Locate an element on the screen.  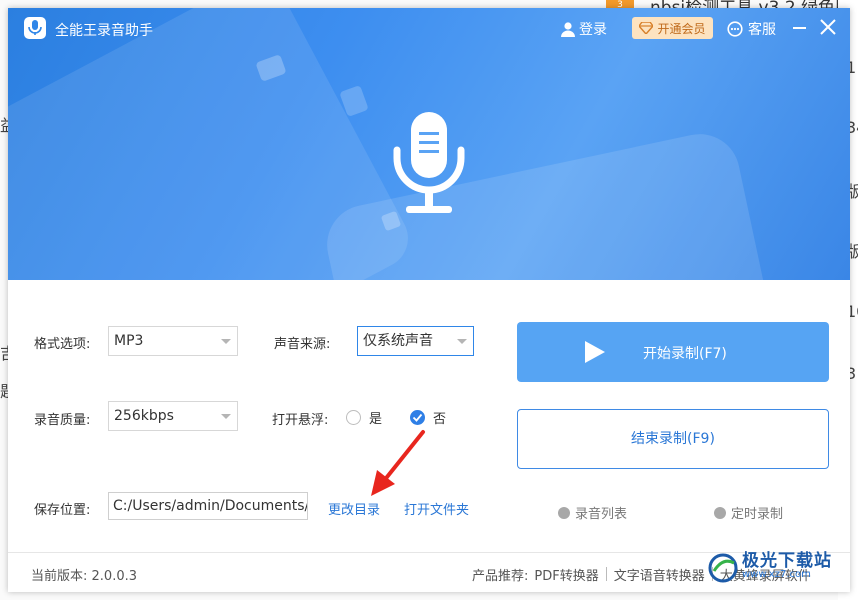
minimize-icon is located at coordinates (800, 27).